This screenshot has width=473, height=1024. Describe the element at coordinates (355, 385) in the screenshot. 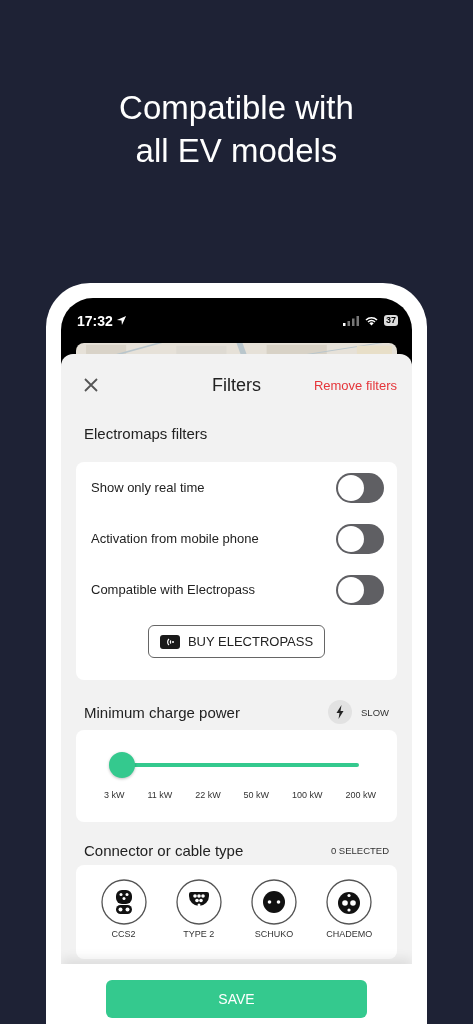

I see `remove-filters-link: Remove filters` at that location.